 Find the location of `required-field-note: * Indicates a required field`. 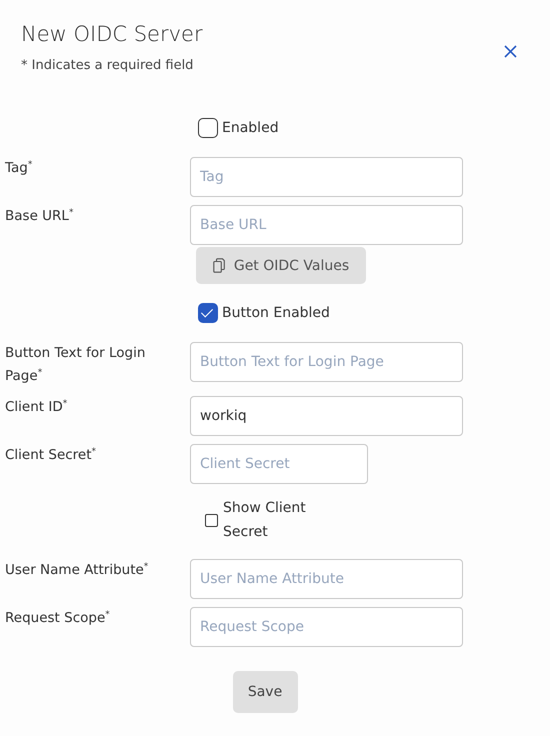

required-field-note: * Indicates a required field is located at coordinates (107, 65).